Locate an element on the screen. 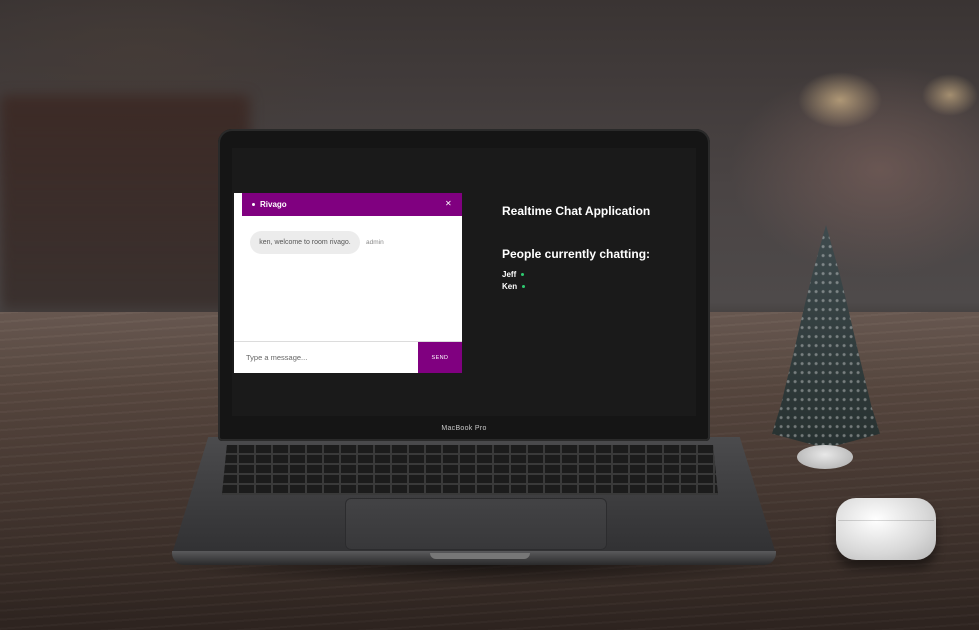 The height and width of the screenshot is (630, 979). message-input is located at coordinates (325, 357).